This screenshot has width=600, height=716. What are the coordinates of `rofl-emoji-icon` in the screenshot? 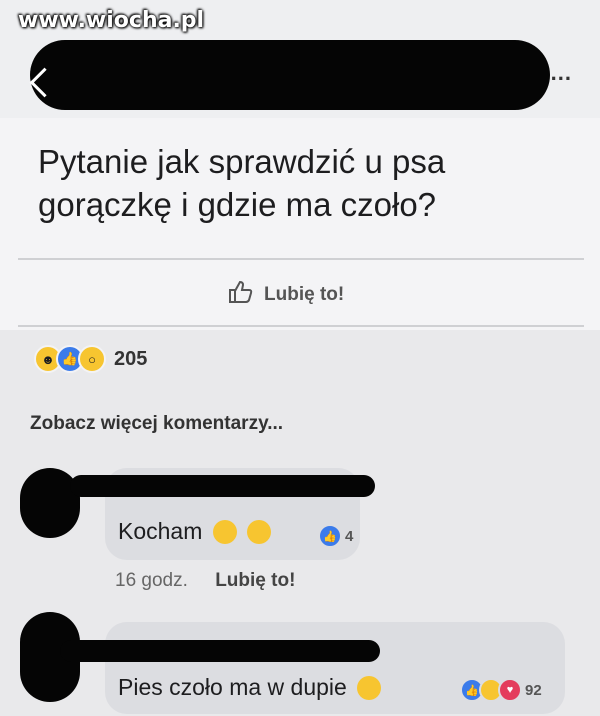 It's located at (224, 532).